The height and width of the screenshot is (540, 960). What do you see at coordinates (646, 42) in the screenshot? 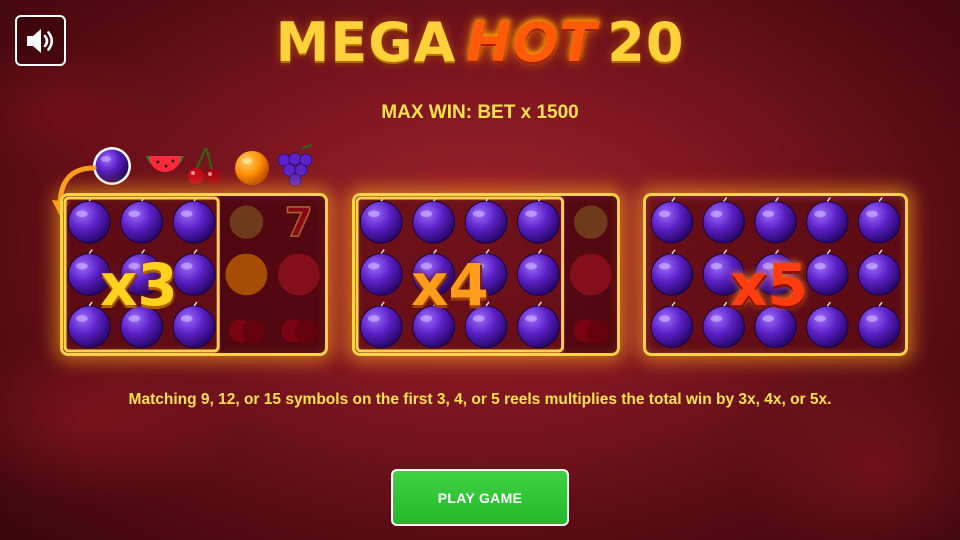
I see `logo-20: 20` at bounding box center [646, 42].